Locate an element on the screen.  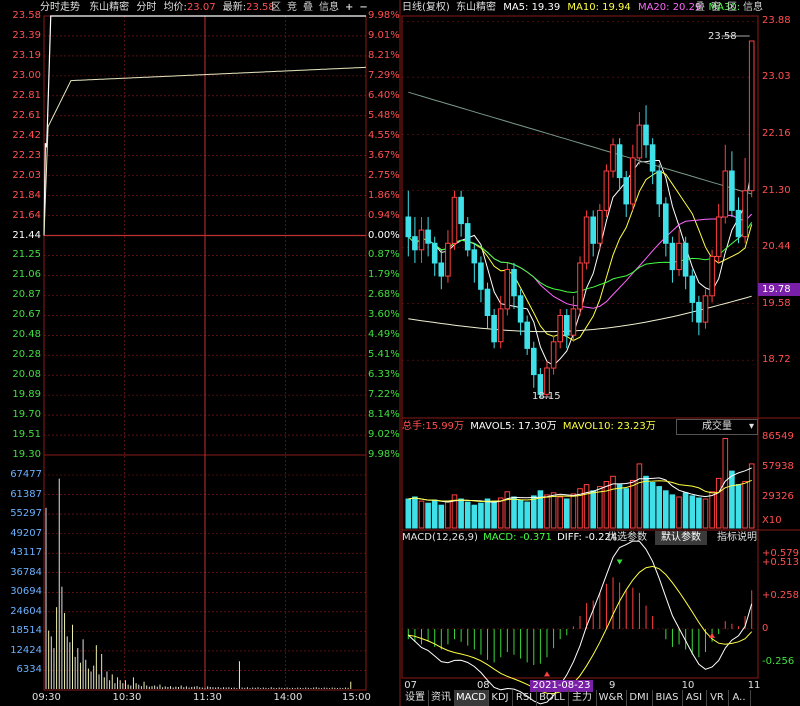
volume-tick: X10 is located at coordinates (772, 520).